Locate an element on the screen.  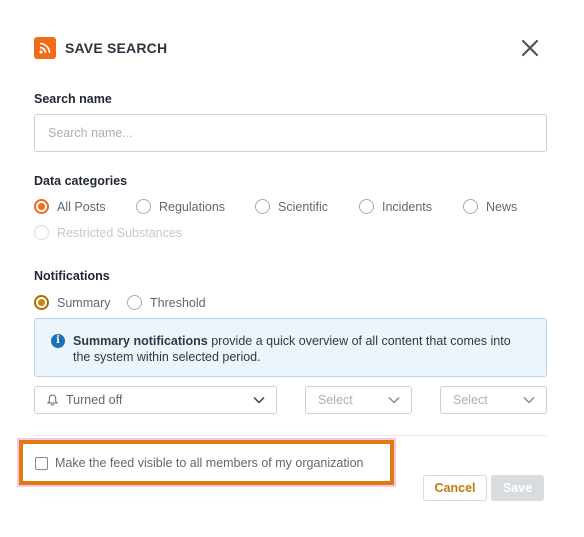
time-select-value: Select is located at coordinates (470, 400).